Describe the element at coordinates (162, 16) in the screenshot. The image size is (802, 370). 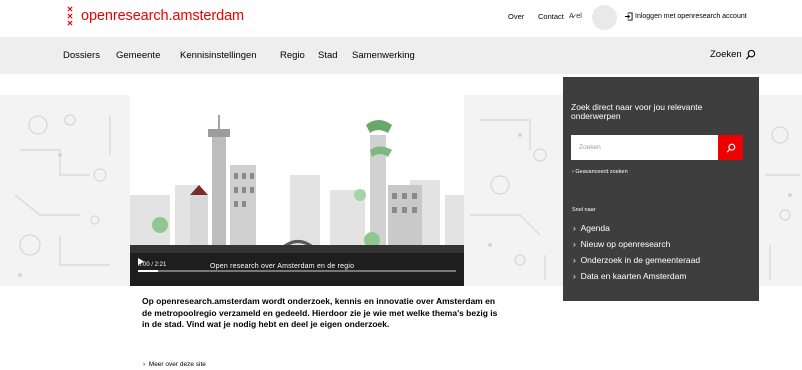
I see `site-brand: openresearch.amsterdam` at that location.